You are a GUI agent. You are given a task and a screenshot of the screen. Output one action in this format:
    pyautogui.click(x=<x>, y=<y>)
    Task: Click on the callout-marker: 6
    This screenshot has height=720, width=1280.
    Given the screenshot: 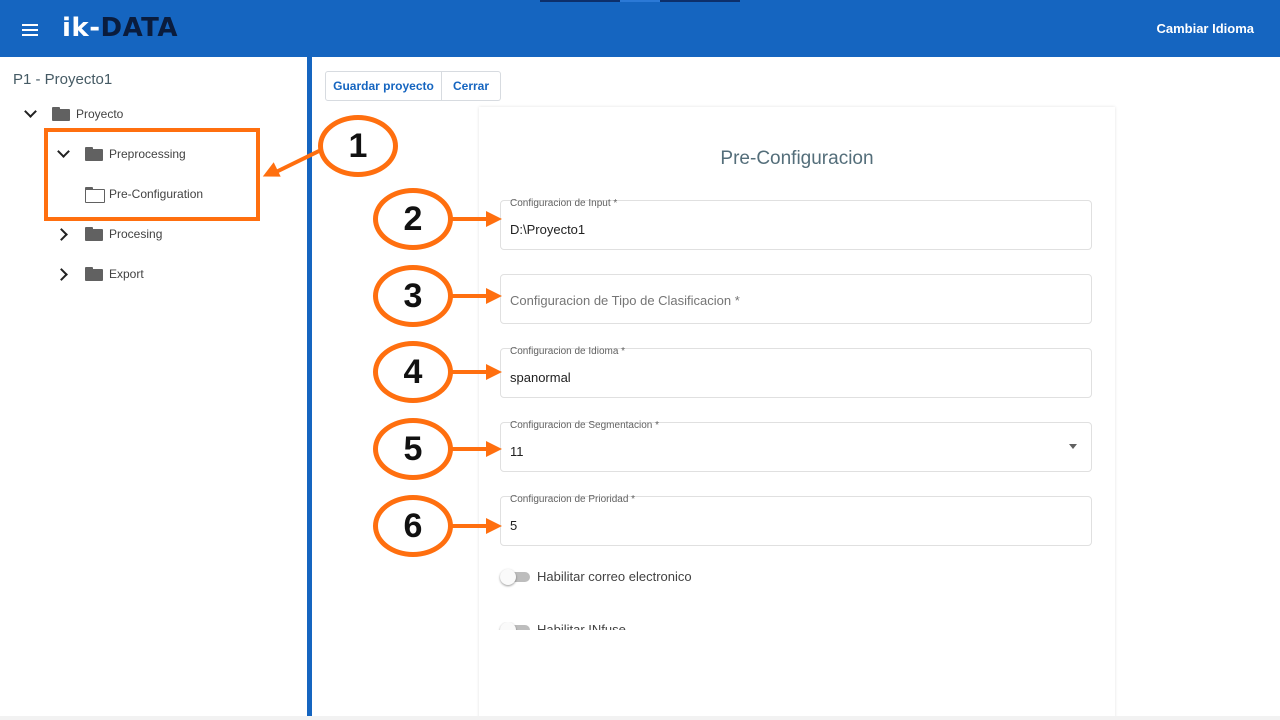 What is the action you would take?
    pyautogui.click(x=413, y=526)
    